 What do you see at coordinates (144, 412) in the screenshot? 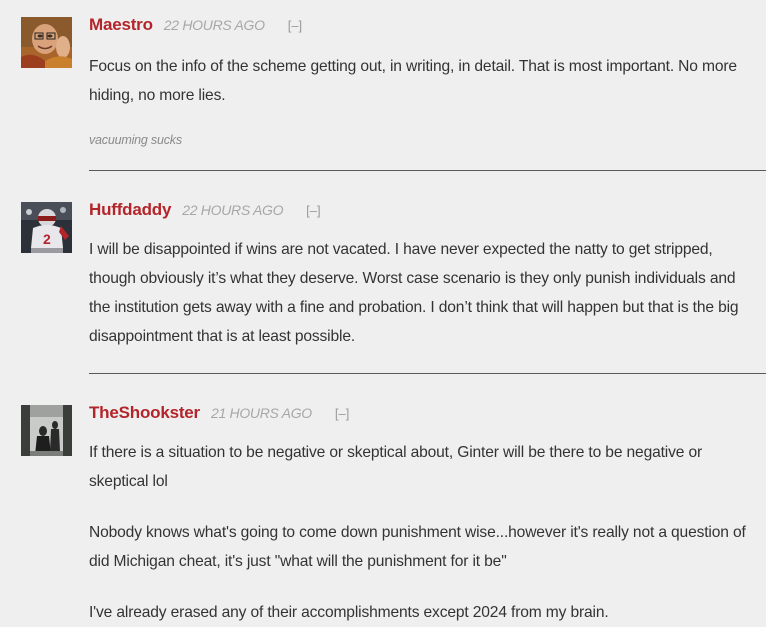
I see `comment-author-link: TheShookster` at bounding box center [144, 412].